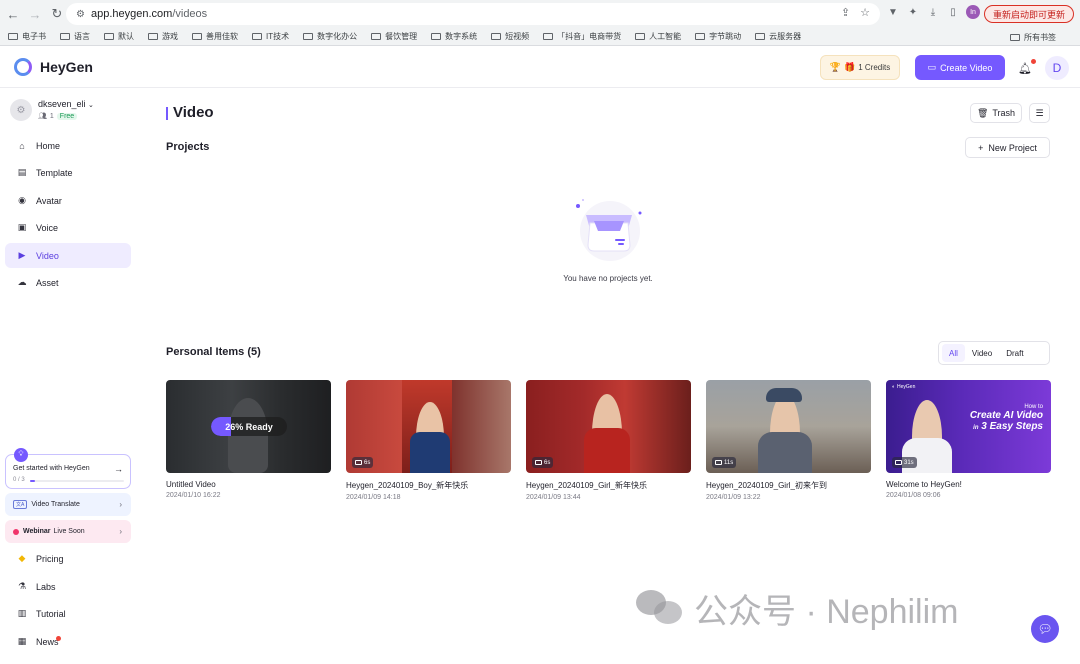  What do you see at coordinates (1033, 37) in the screenshot?
I see `all-bookmarks: 所有书签` at bounding box center [1033, 37].